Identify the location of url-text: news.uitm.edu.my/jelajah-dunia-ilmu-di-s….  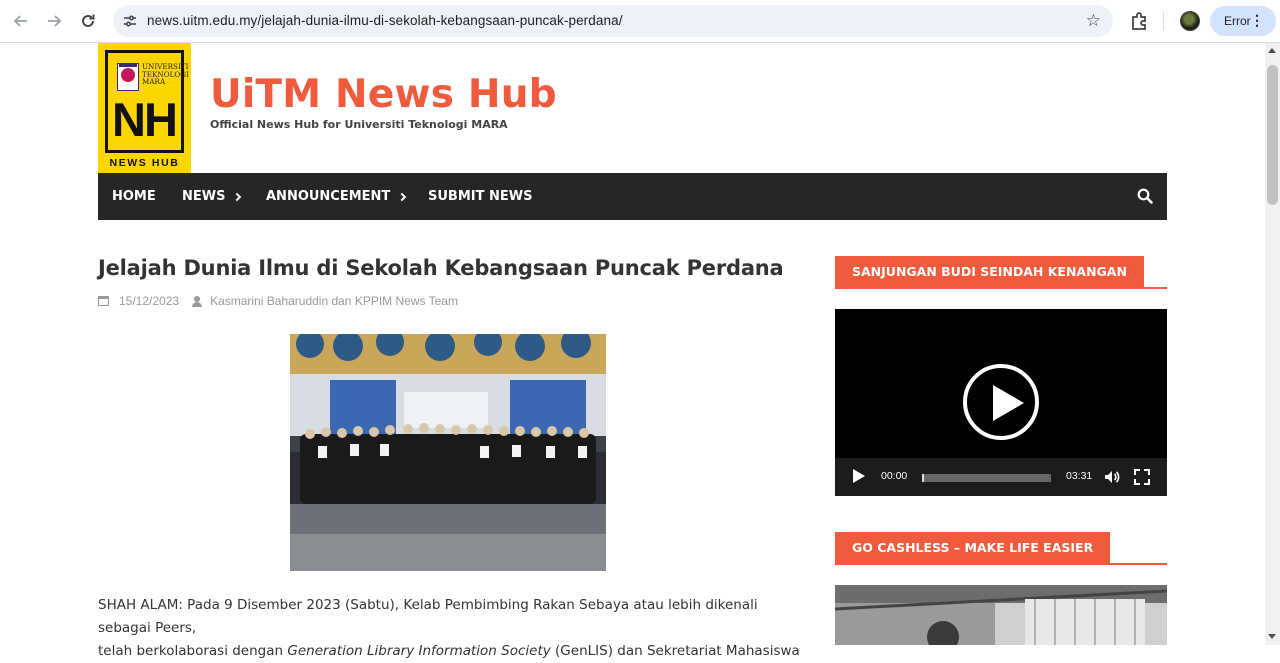
(385, 20).